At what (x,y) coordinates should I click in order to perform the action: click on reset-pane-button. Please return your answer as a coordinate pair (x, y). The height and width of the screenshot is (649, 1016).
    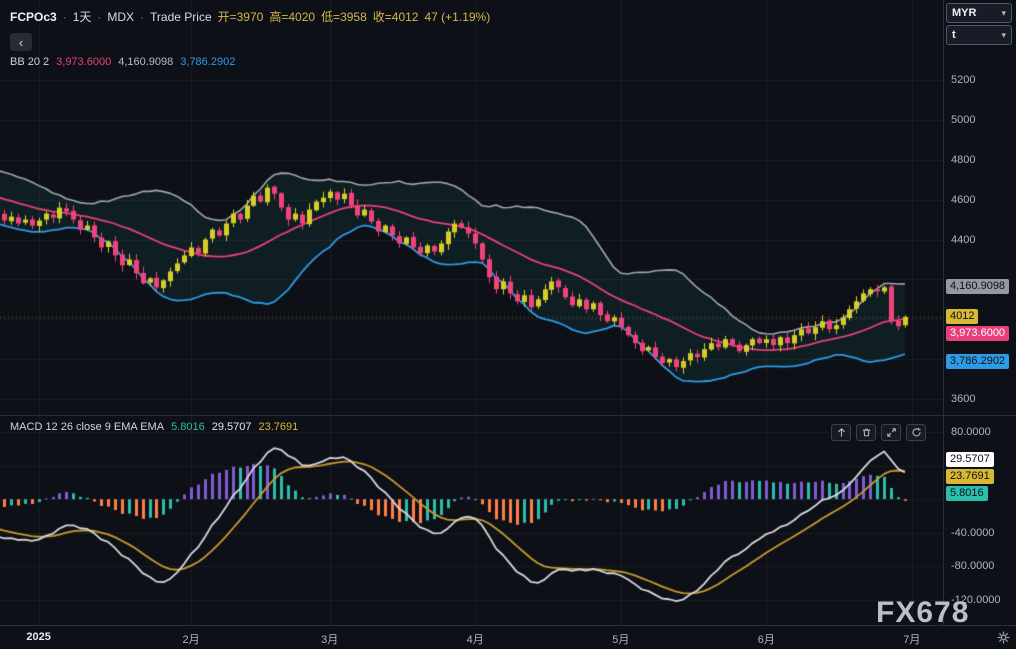
    Looking at the image, I should click on (916, 432).